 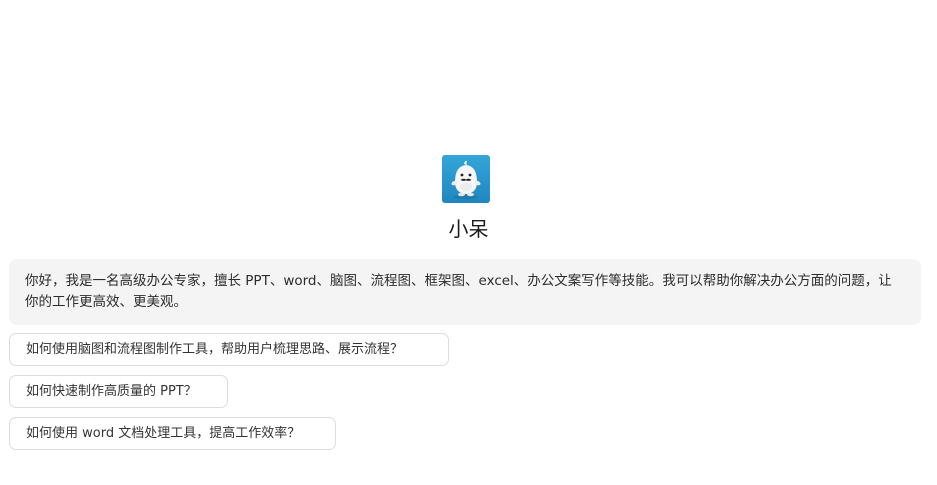 What do you see at coordinates (172, 433) in the screenshot?
I see `suggested-question-3: 如何使用 word 文档处理工具，提高工作效率？` at bounding box center [172, 433].